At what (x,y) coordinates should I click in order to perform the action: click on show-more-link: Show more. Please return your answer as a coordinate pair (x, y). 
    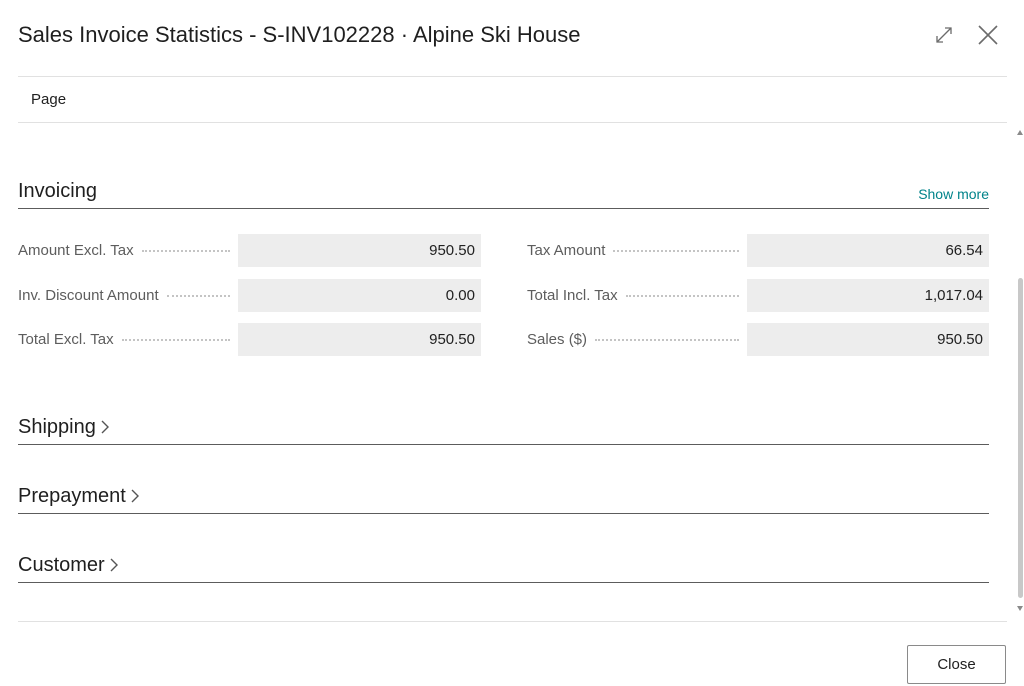
    Looking at the image, I should click on (953, 197).